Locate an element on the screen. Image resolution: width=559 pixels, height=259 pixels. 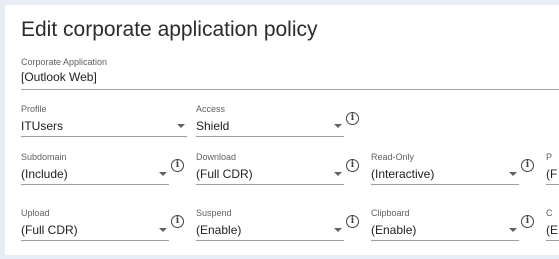
partial-select-row2: P (F is located at coordinates (552, 169).